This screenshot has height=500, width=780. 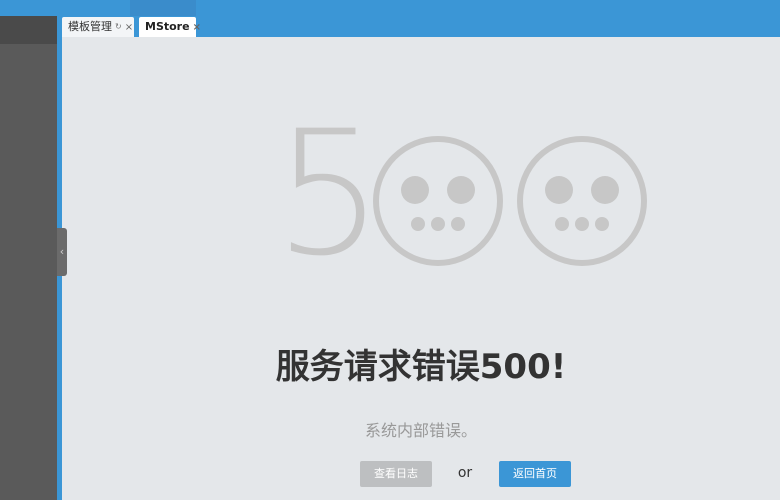 I want to click on back-to-home-button: 返回首页, so click(x=535, y=474).